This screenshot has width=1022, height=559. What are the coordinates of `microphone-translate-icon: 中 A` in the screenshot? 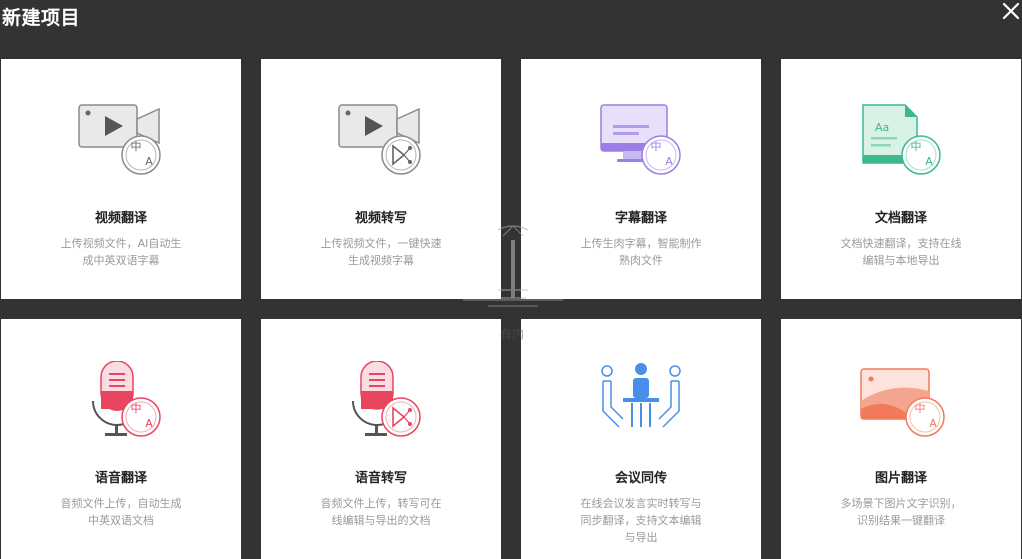 It's located at (126, 399).